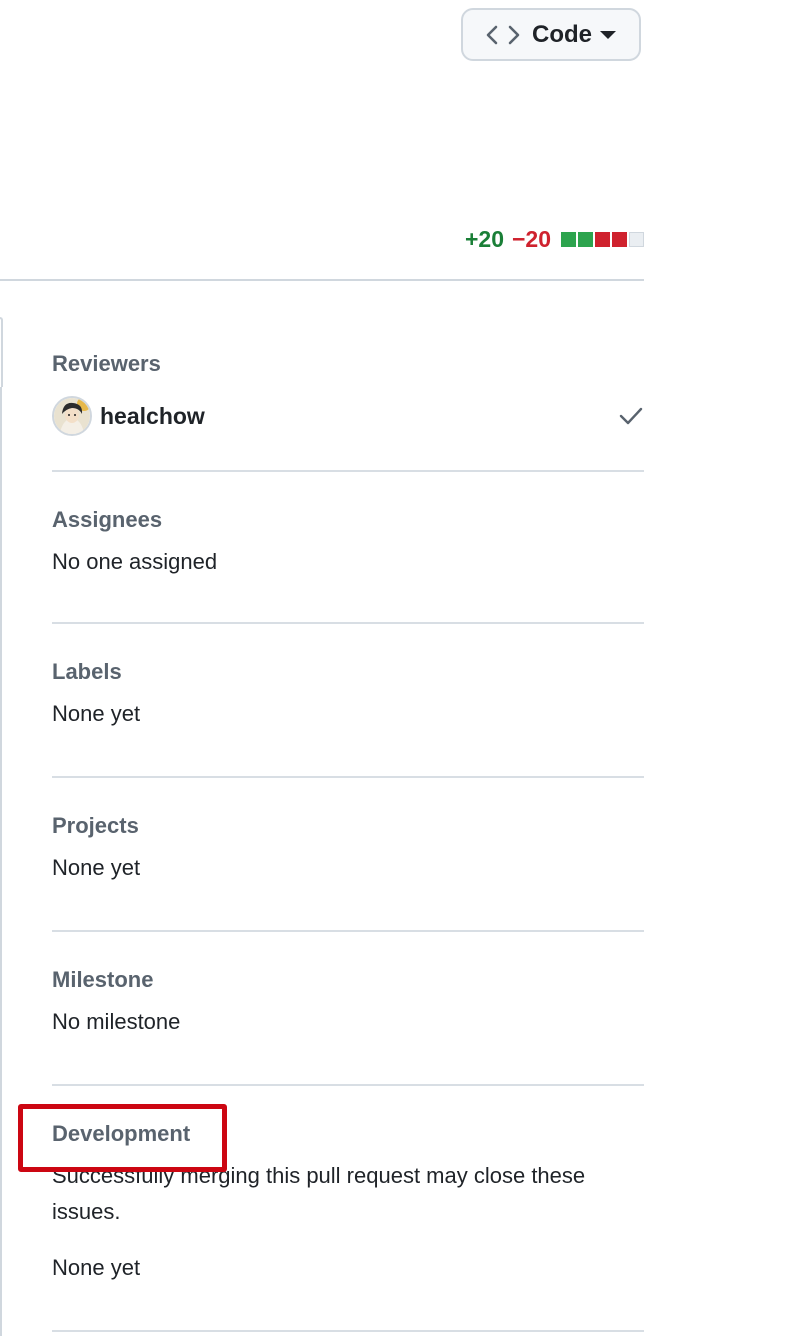 Image resolution: width=804 pixels, height=1336 pixels. Describe the element at coordinates (531, 239) in the screenshot. I see `deletions-count: −20` at that location.